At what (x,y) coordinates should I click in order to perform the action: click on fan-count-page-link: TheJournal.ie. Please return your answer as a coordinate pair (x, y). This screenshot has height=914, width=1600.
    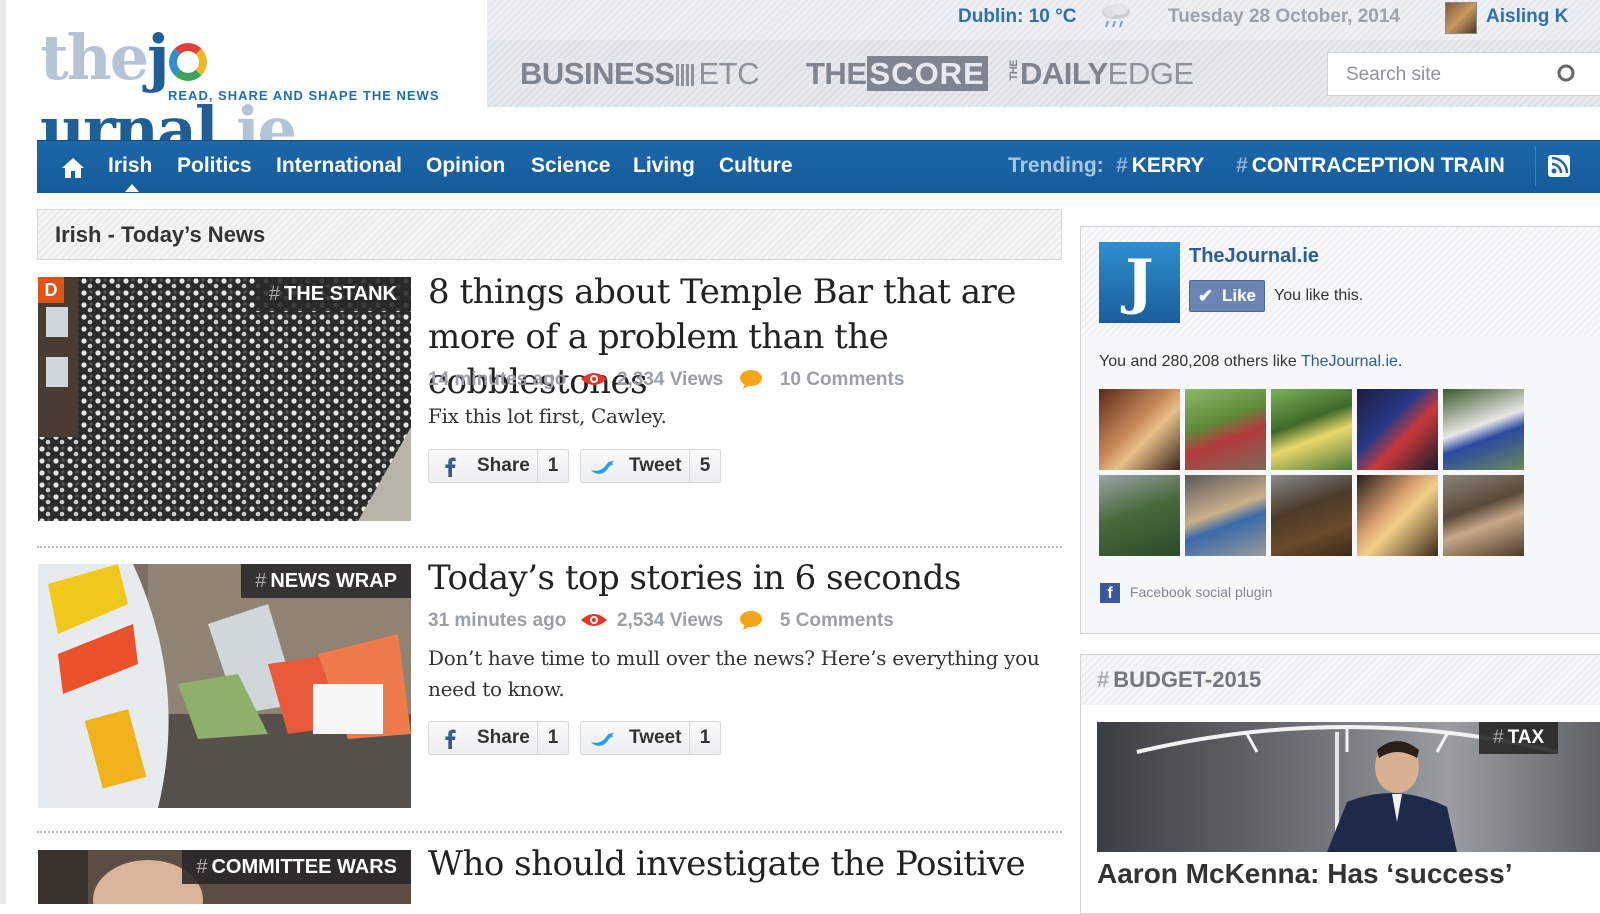
    Looking at the image, I should click on (1349, 361).